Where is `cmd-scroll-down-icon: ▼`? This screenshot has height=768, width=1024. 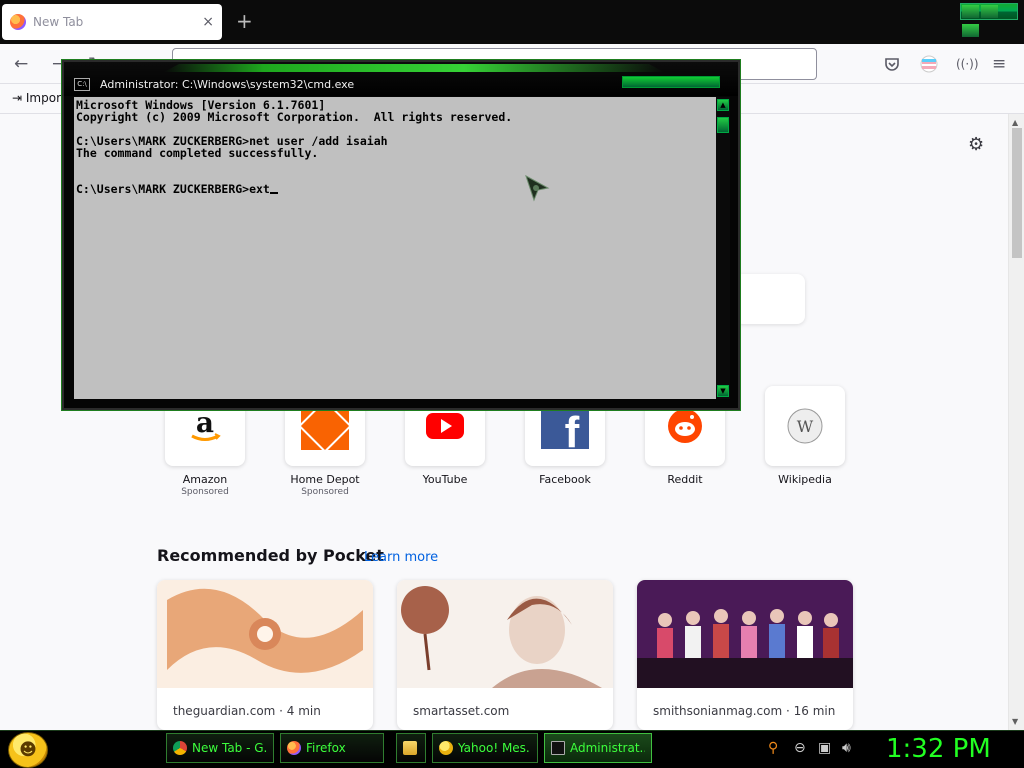 cmd-scroll-down-icon: ▼ is located at coordinates (723, 391).